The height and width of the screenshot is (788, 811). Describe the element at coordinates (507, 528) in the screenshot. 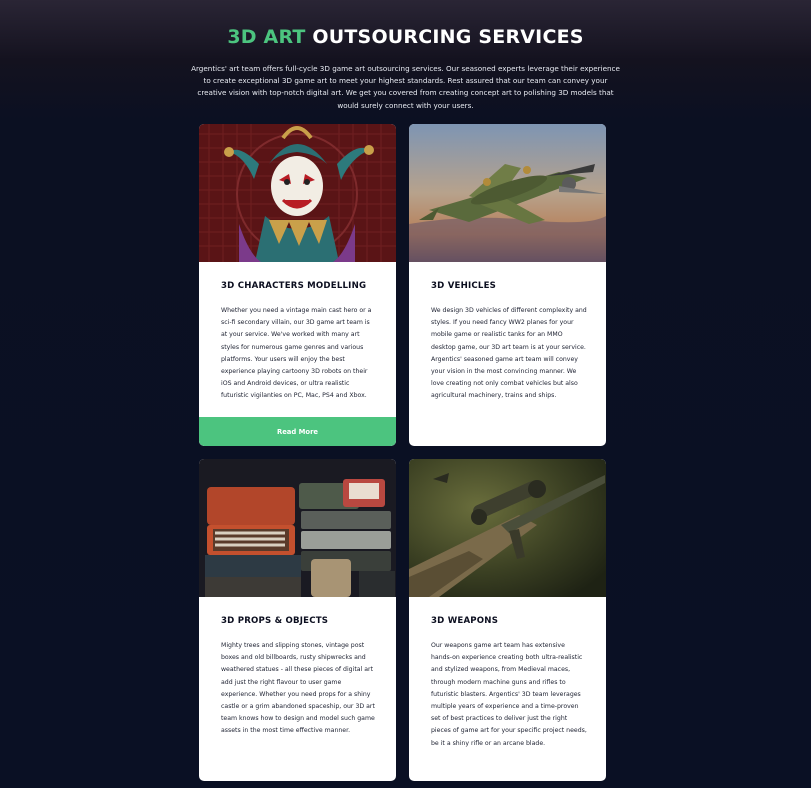

I see `sniper-rifle-image` at that location.